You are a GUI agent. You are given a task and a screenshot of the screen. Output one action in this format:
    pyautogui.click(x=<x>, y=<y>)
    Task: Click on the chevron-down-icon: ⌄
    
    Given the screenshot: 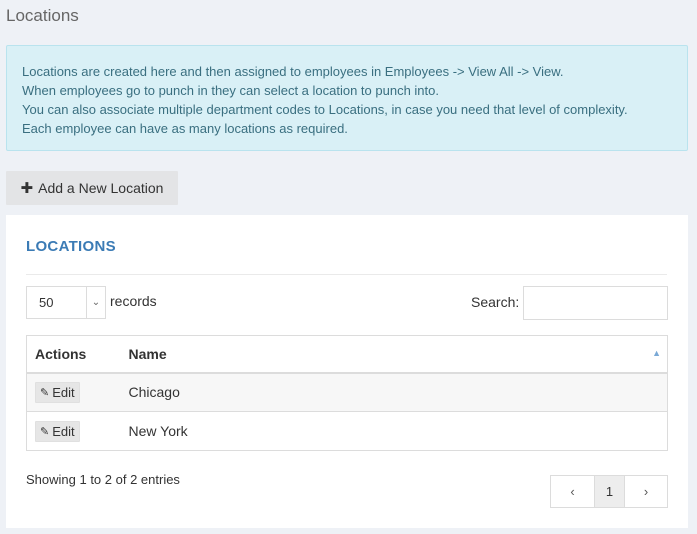 What is the action you would take?
    pyautogui.click(x=95, y=302)
    